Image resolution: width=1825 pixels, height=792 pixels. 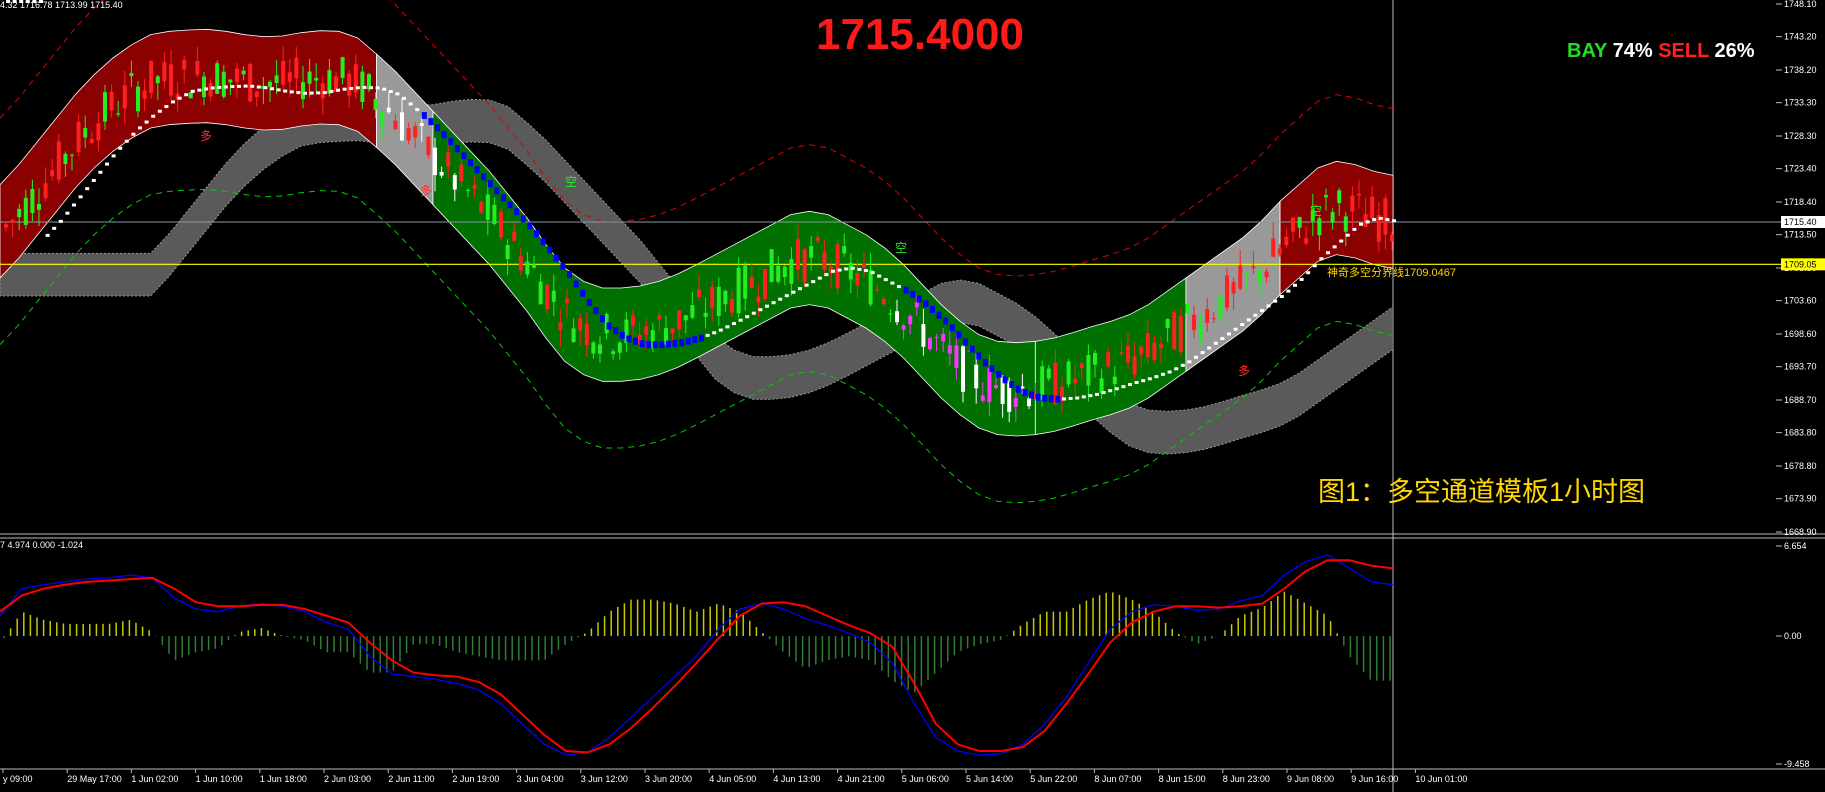 What do you see at coordinates (42, 545) in the screenshot?
I see `macd-readout: 7 4.974 0.000 -1.024` at bounding box center [42, 545].